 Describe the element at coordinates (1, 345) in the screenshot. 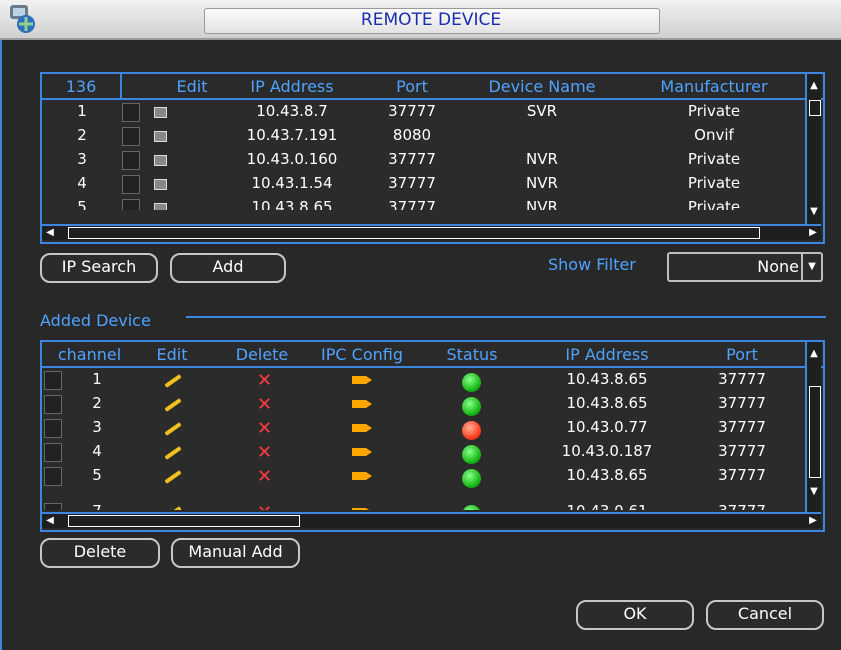

I see `left-edge-line` at that location.